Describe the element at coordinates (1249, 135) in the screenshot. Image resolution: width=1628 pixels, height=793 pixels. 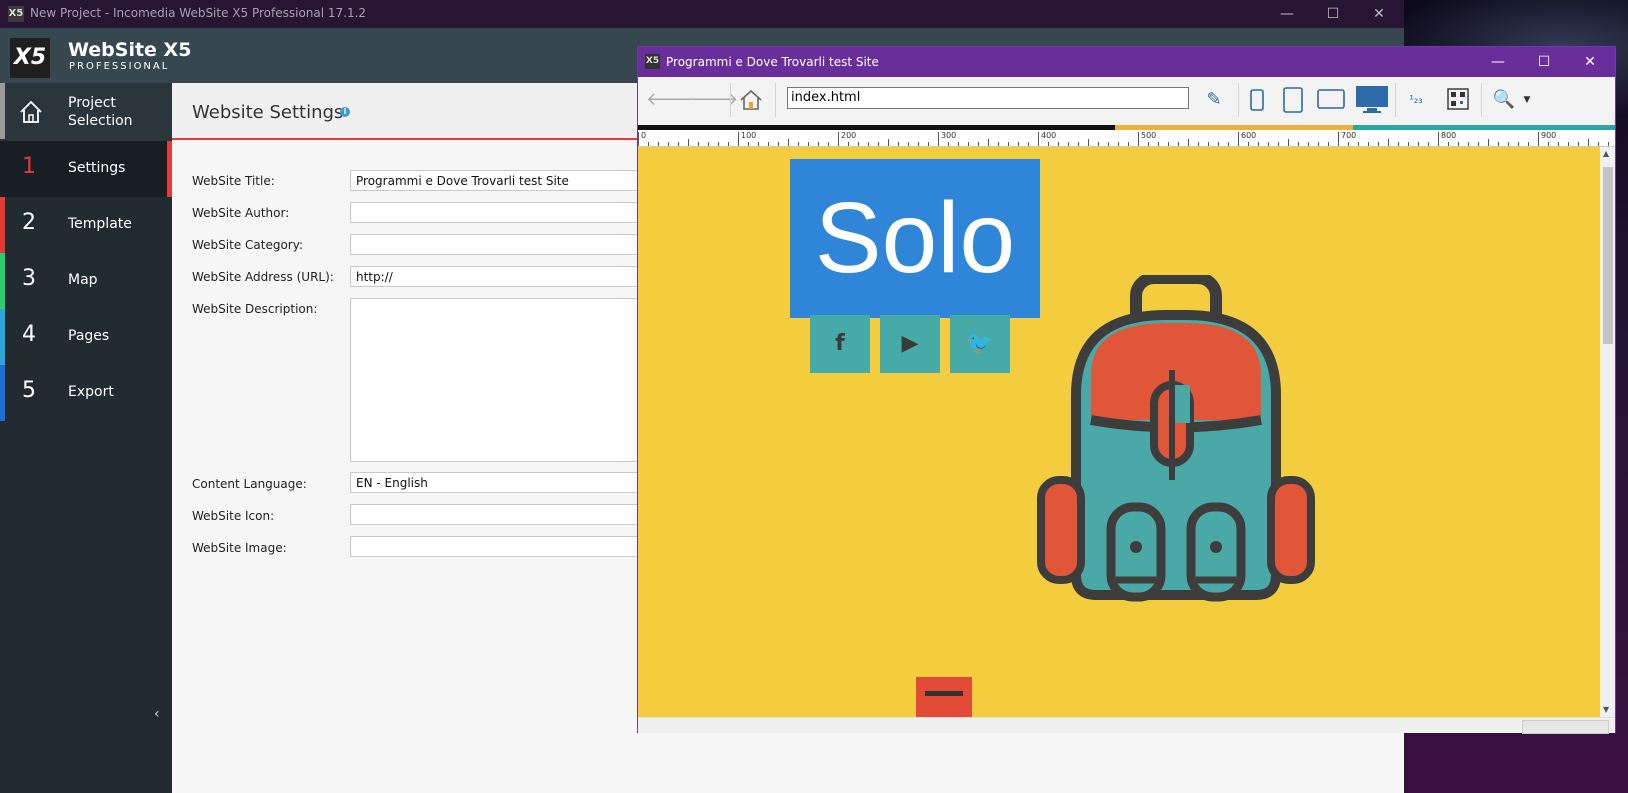
I see `ruler-label: 600` at that location.